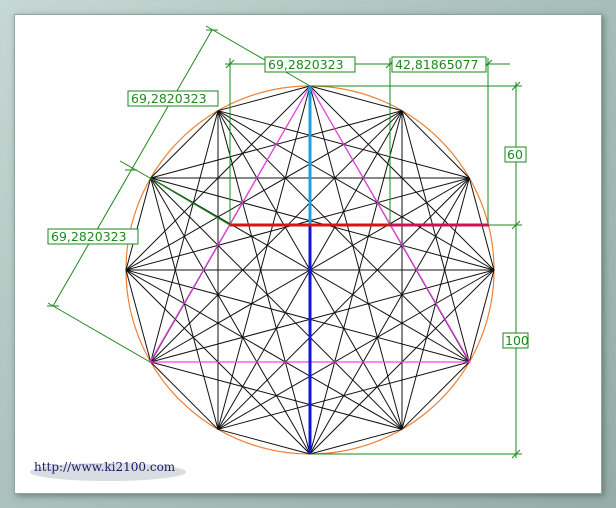  What do you see at coordinates (437, 64) in the screenshot?
I see `dim-text-right-offset: 42,81865077` at bounding box center [437, 64].